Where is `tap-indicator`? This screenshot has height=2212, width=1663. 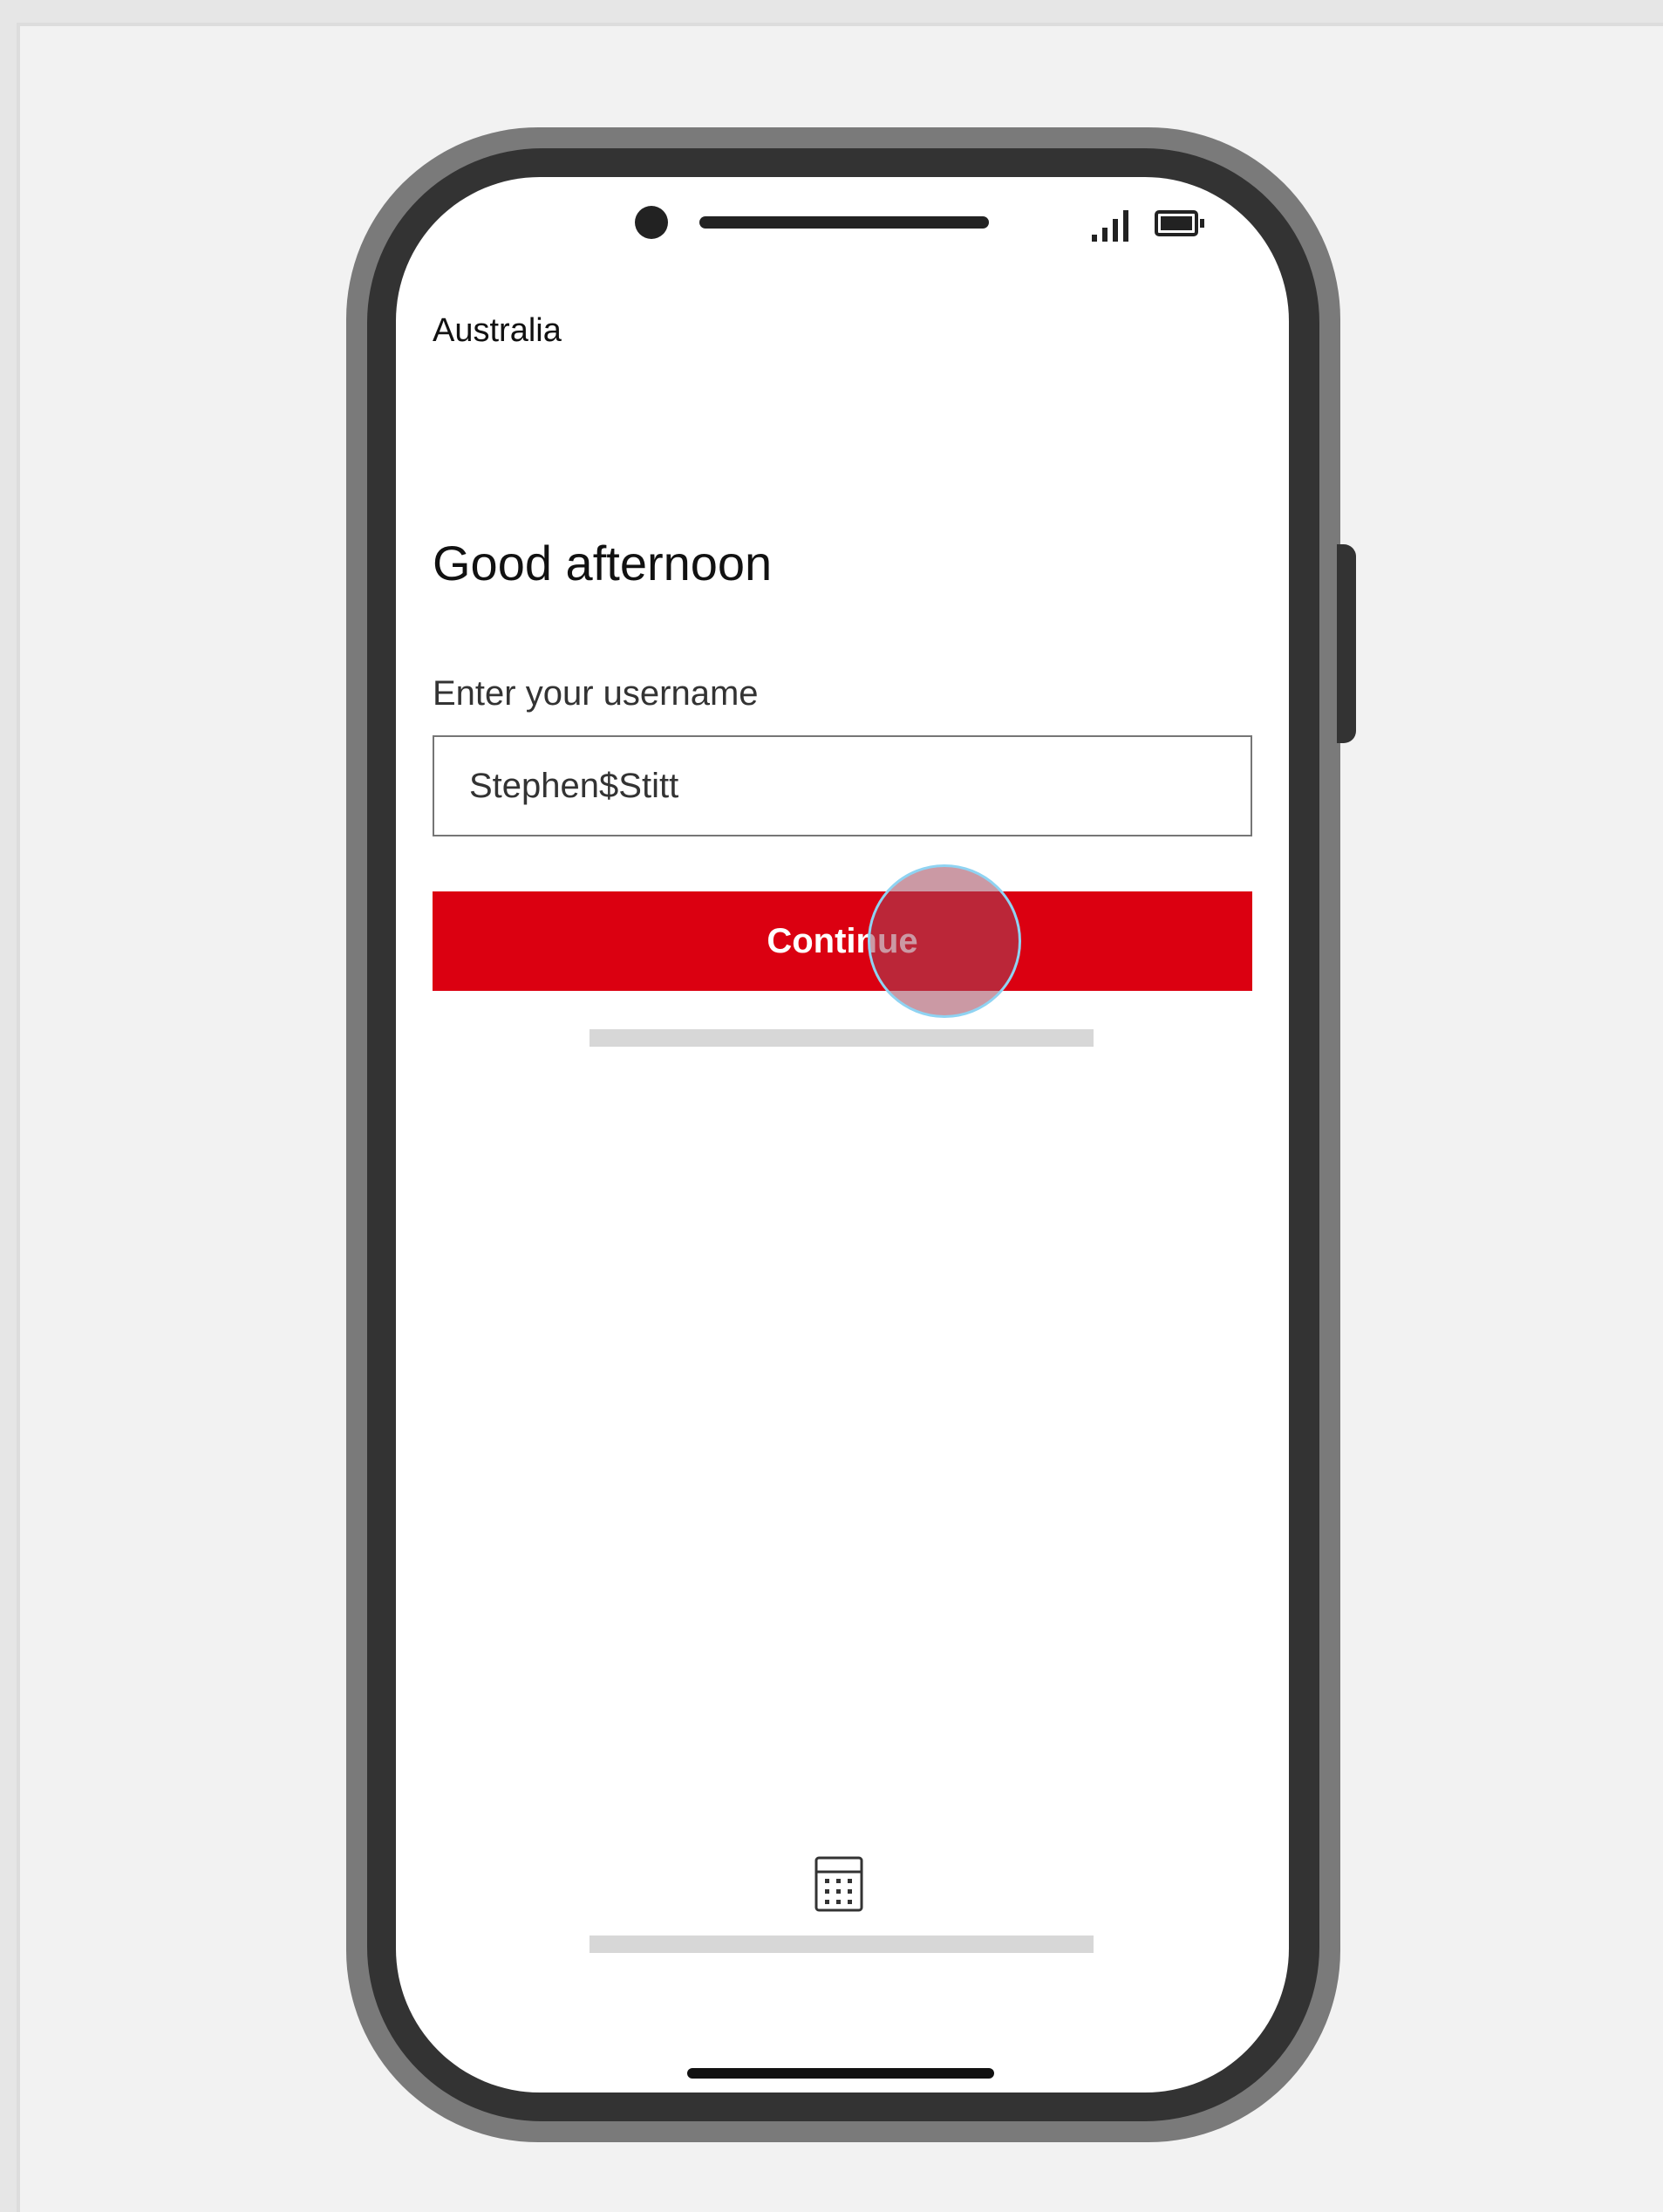 tap-indicator is located at coordinates (944, 941).